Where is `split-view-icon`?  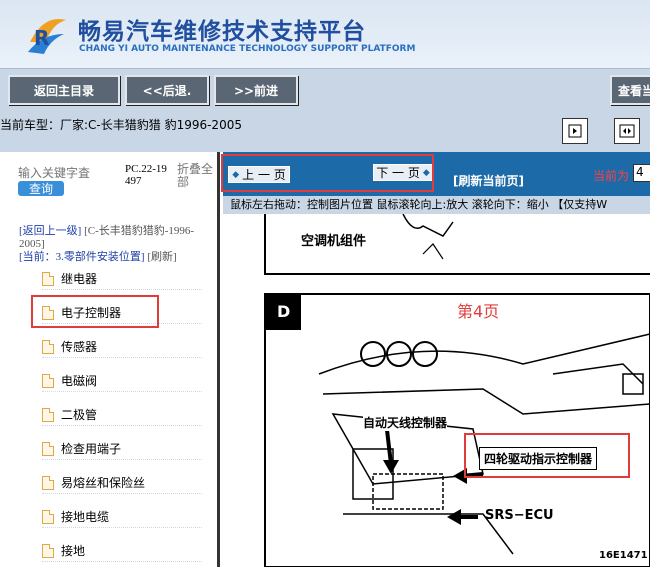
split-view-icon is located at coordinates (627, 131).